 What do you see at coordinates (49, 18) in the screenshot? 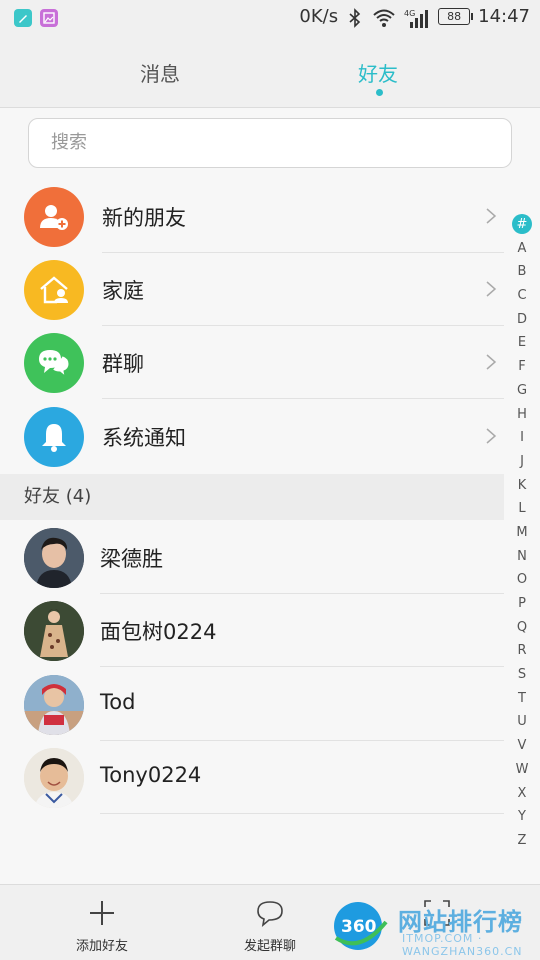
I see `gallery-app-icon` at bounding box center [49, 18].